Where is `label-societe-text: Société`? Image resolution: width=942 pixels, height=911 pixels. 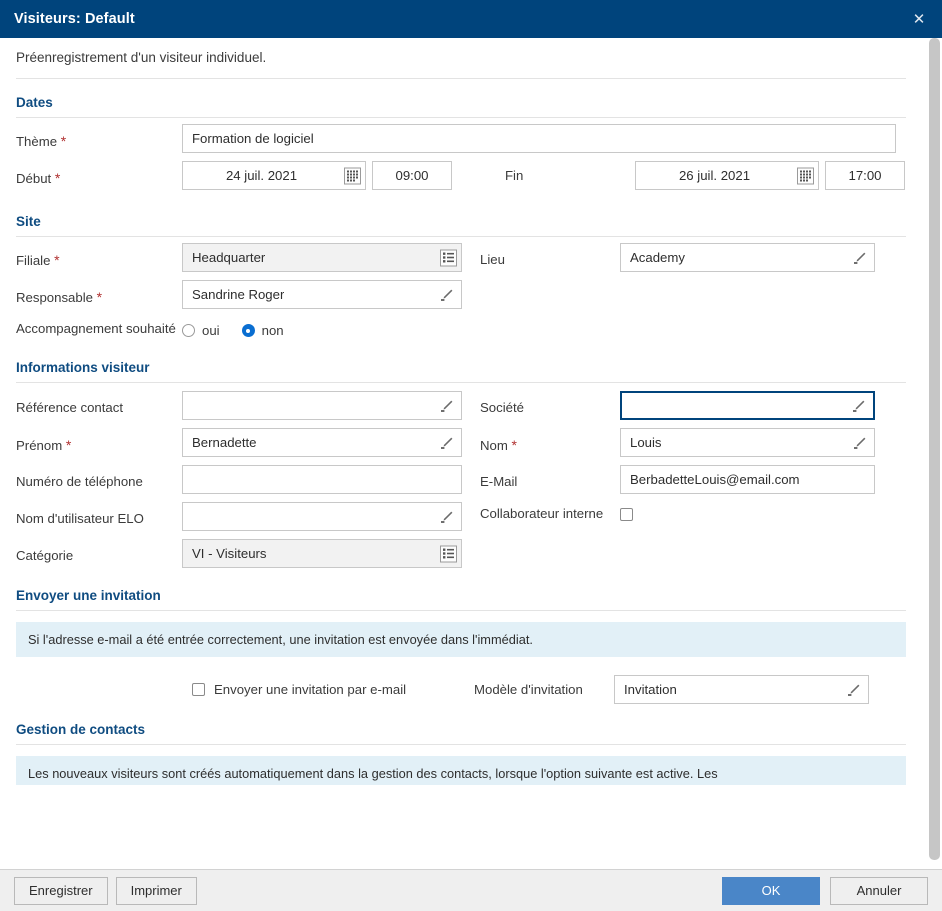 label-societe-text: Société is located at coordinates (502, 408).